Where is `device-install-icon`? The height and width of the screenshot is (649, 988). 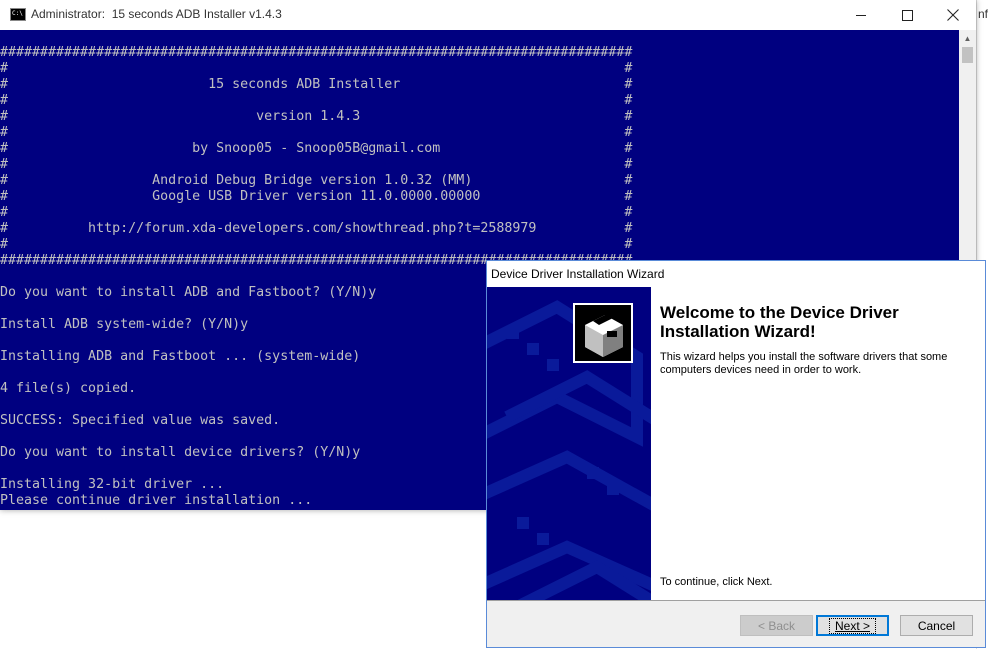
device-install-icon is located at coordinates (604, 335).